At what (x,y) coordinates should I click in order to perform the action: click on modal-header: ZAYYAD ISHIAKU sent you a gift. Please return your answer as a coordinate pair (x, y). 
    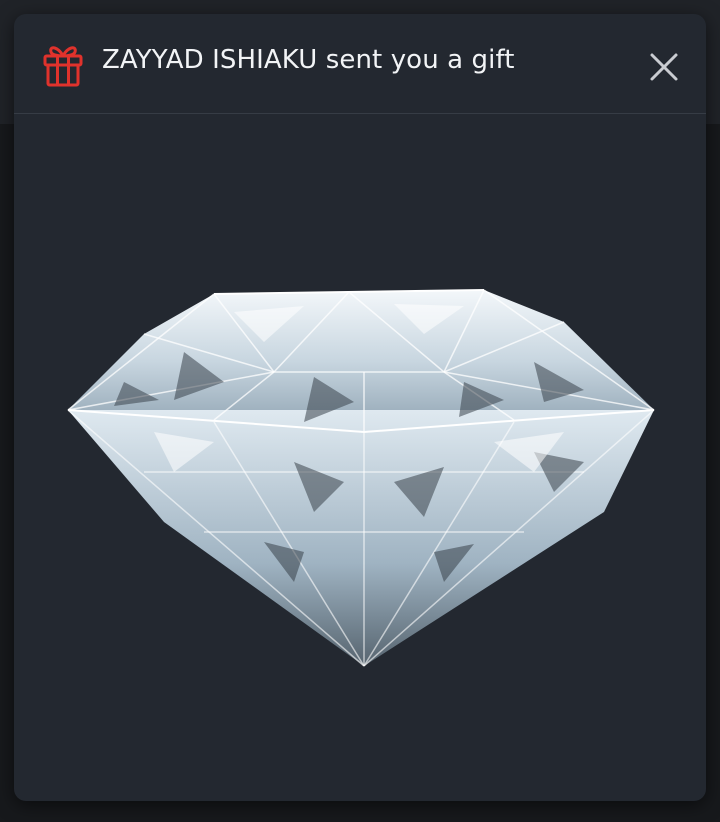
    Looking at the image, I should click on (360, 64).